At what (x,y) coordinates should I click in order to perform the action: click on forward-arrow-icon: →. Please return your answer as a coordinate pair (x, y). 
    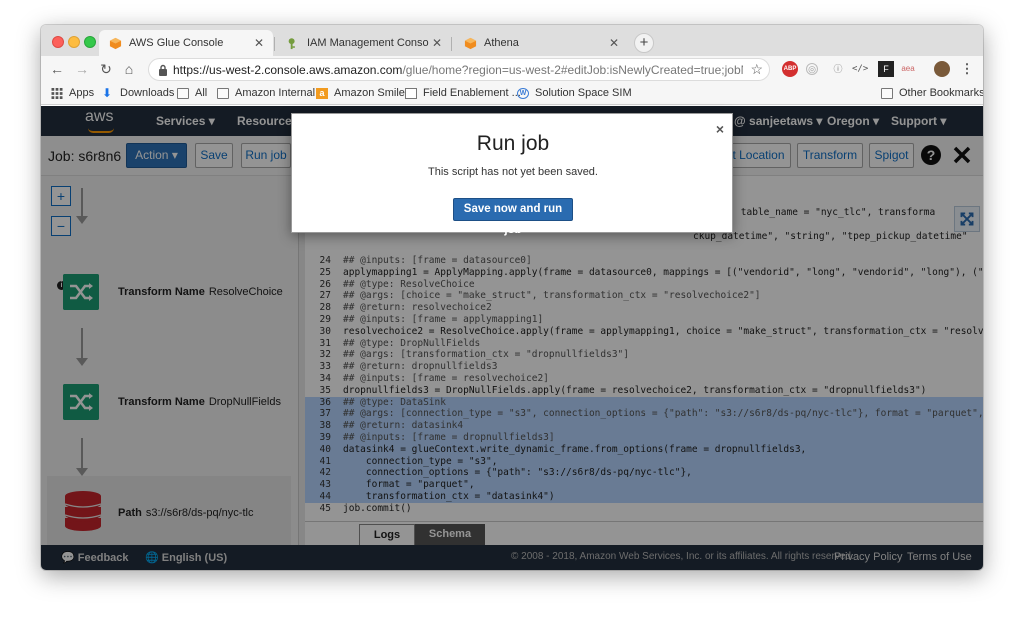
    Looking at the image, I should click on (82, 69).